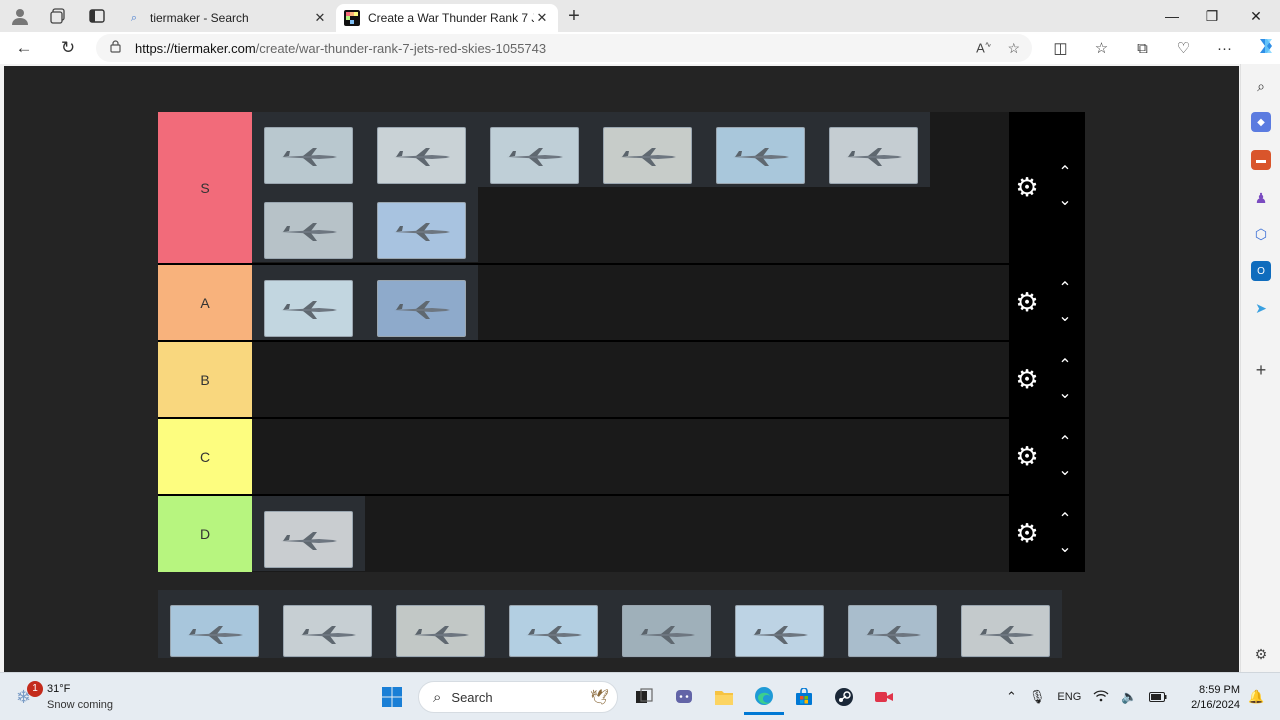 The width and height of the screenshot is (1280, 720). Describe the element at coordinates (764, 697) in the screenshot. I see `edge-browser-icon` at that location.